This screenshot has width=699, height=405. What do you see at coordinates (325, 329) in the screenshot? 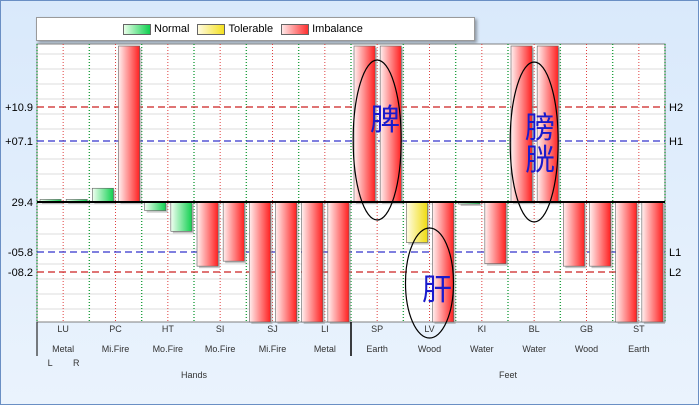
I see `x-tick-code: LI` at bounding box center [325, 329].